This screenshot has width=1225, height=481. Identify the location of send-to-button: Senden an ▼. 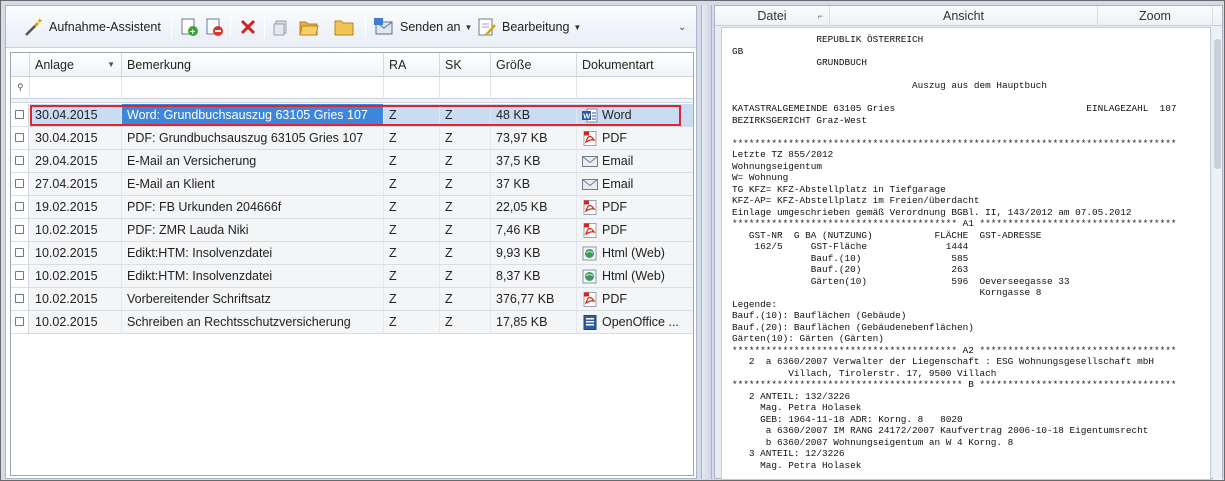
(422, 27).